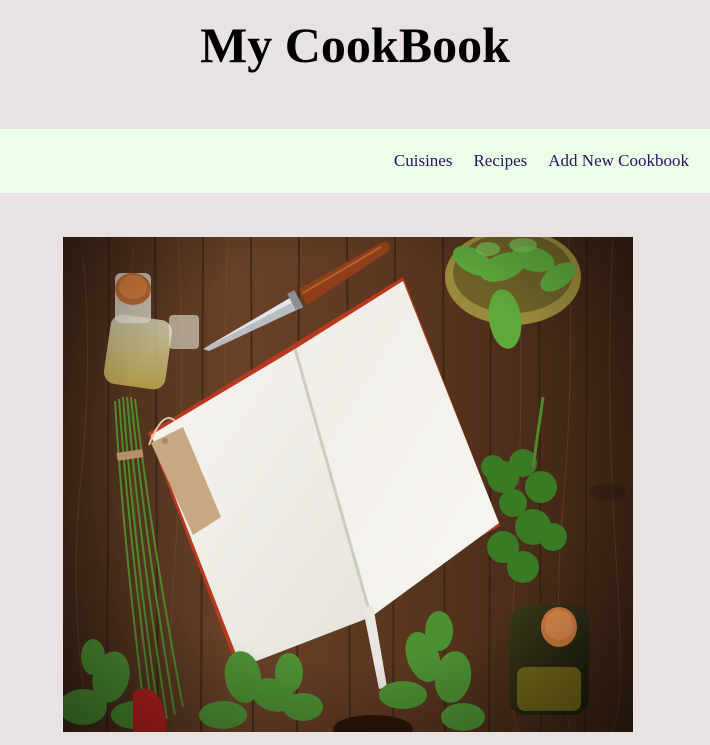 Image resolution: width=710 pixels, height=745 pixels. I want to click on navbar: Cuisines Recipes Add New Cookbook, so click(355, 161).